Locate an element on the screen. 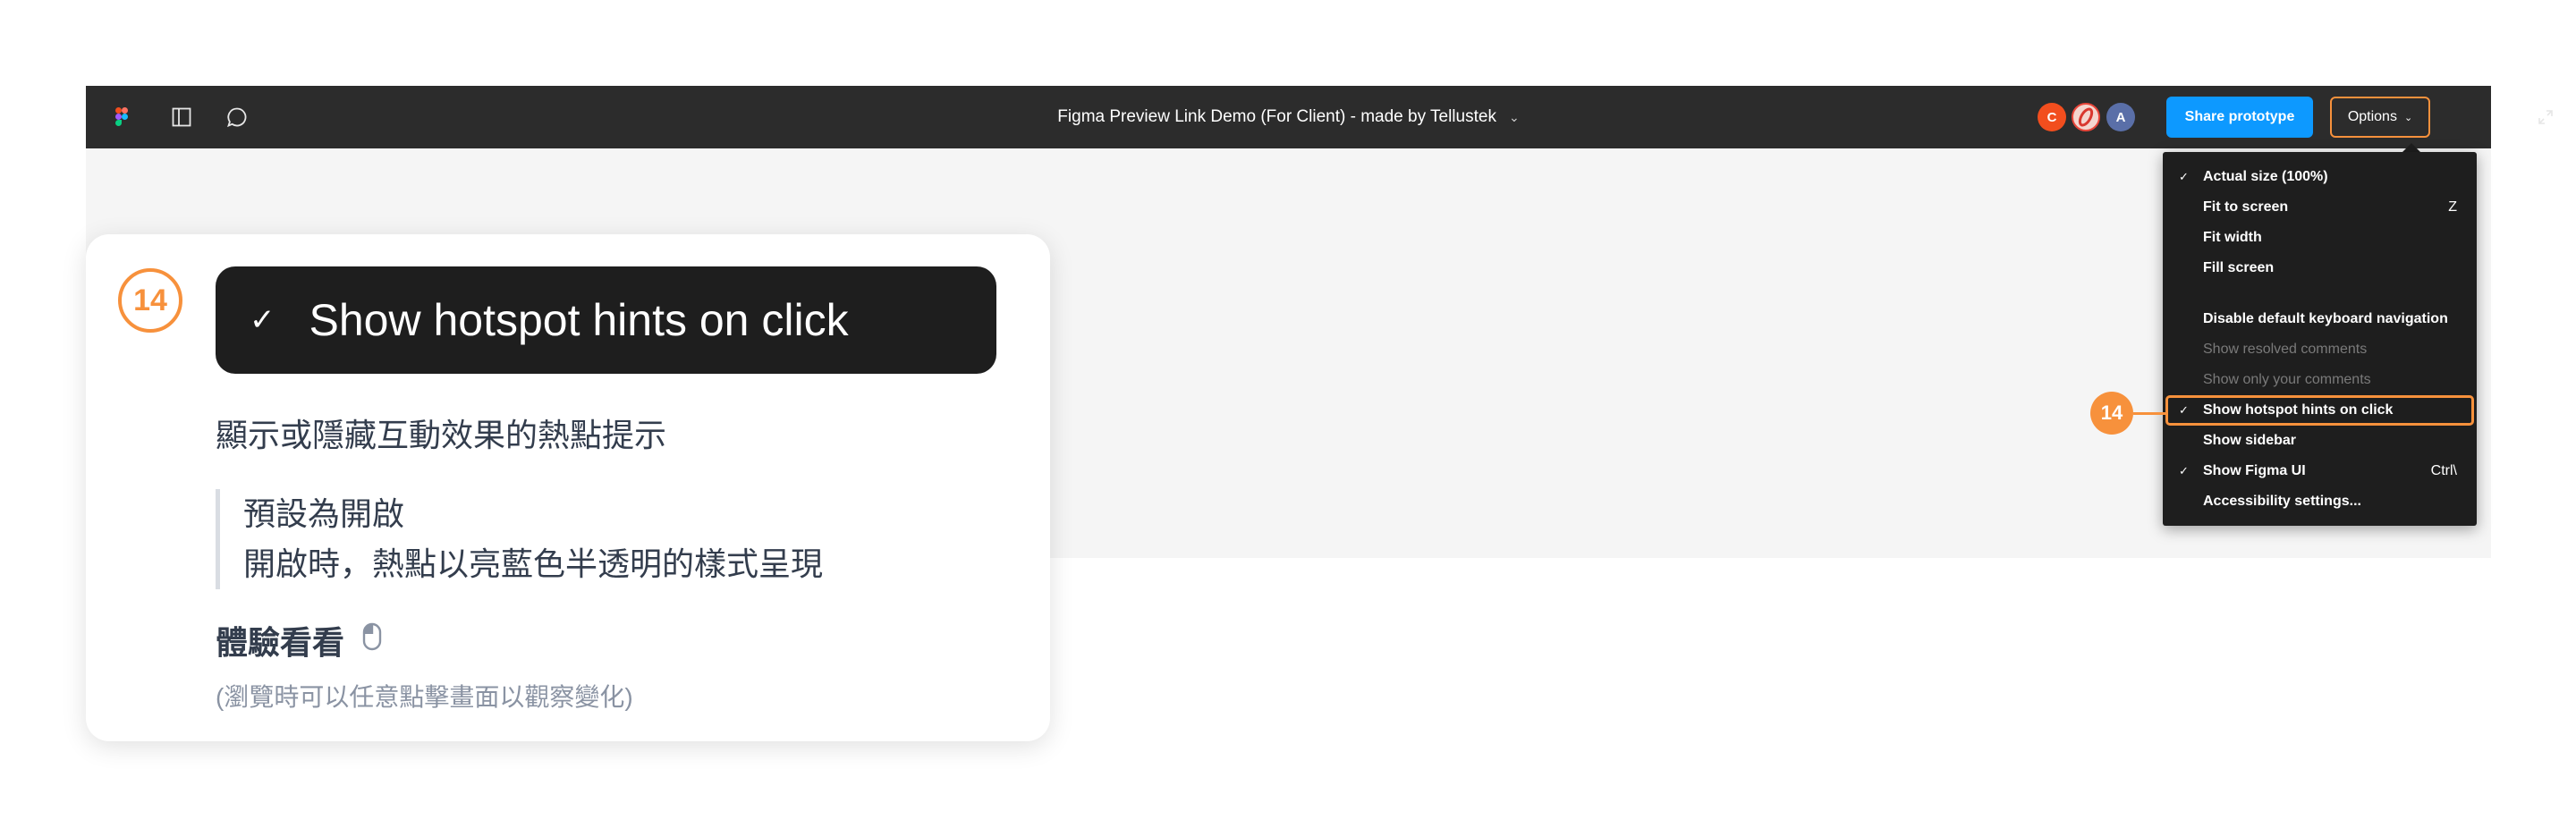 Image resolution: width=2576 pixels, height=828 pixels. feature-description: 顯示或隱藏互動效果的熱點提示 is located at coordinates (441, 435).